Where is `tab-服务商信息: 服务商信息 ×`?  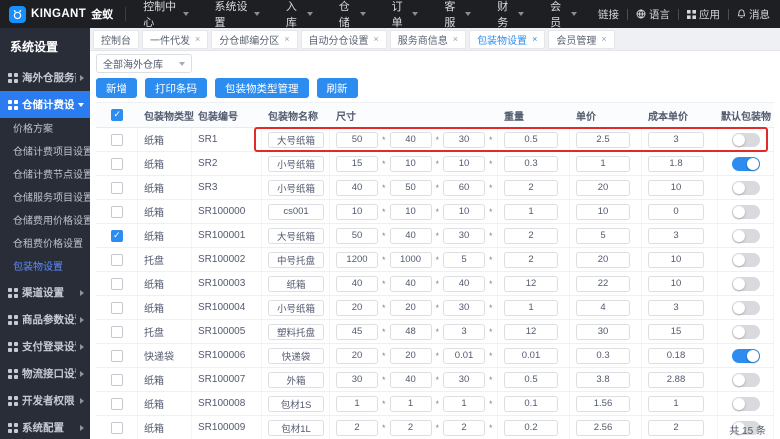
tab-服务商信息: 服务商信息 × is located at coordinates (428, 39).